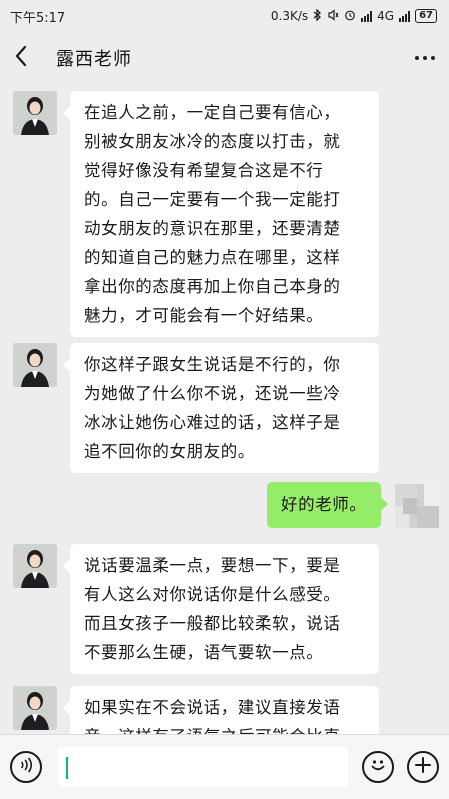 This screenshot has width=449, height=799. I want to click on message-line: 魅力，才可能会有一个好结果。, so click(204, 315).